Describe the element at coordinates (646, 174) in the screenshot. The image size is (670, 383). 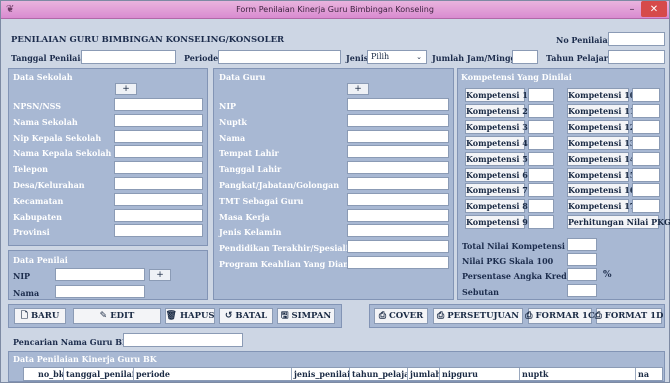
I see `kompetensi-15-score` at that location.